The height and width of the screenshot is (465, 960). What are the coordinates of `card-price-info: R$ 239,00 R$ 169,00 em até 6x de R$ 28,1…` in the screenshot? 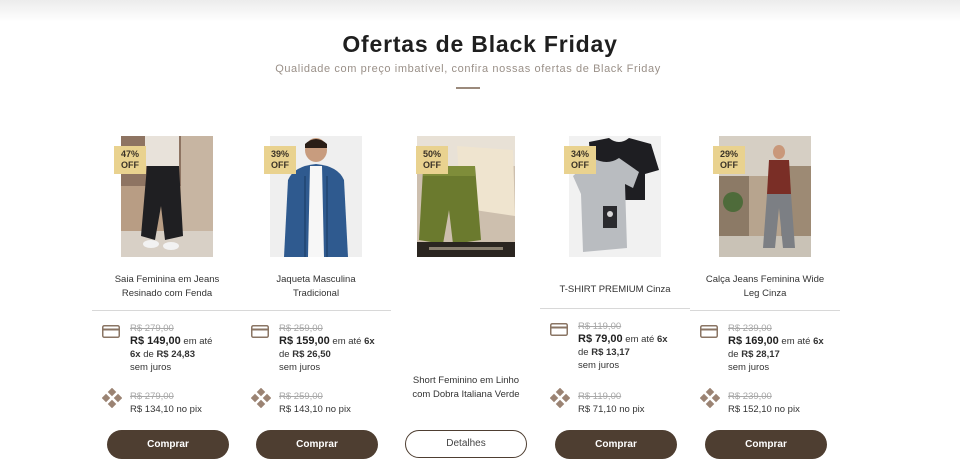 It's located at (776, 348).